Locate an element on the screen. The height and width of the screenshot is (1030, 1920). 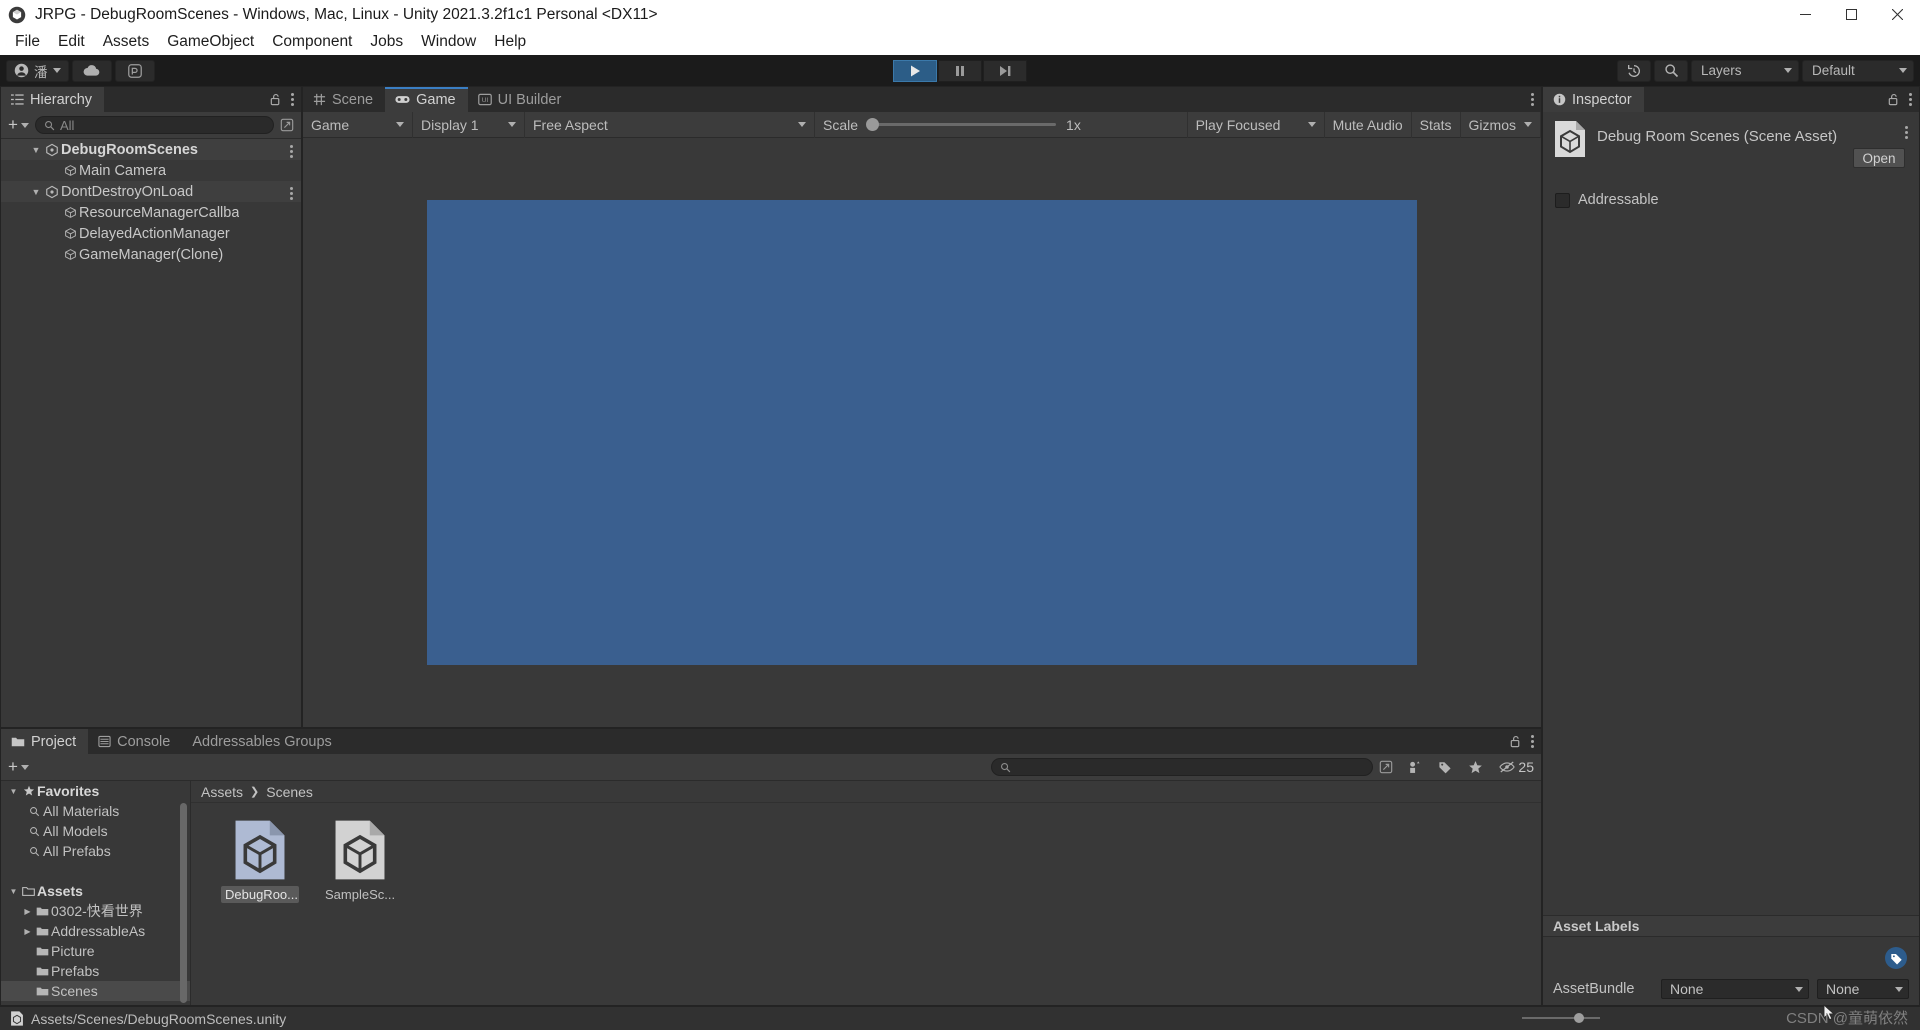
pause-icon is located at coordinates (960, 70).